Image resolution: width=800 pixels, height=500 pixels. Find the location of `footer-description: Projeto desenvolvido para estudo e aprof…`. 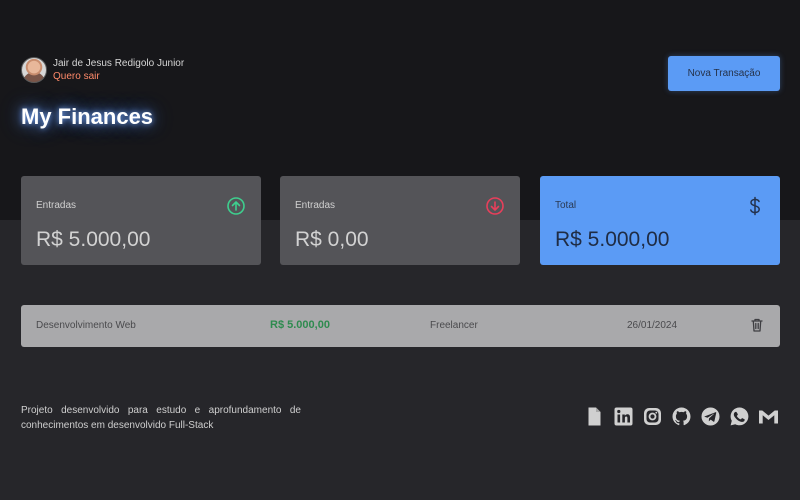

footer-description: Projeto desenvolvido para estudo e aprof… is located at coordinates (161, 418).